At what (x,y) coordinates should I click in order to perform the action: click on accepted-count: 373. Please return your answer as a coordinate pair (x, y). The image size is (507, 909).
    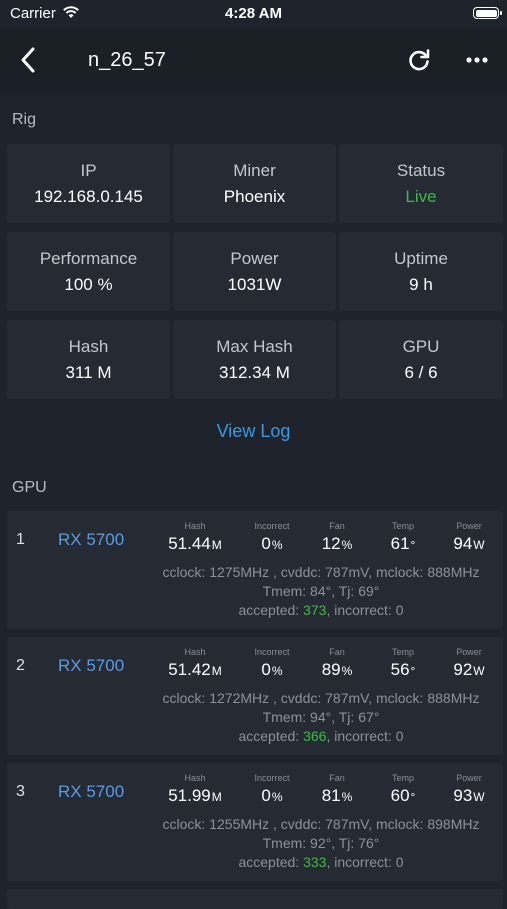
    Looking at the image, I should click on (315, 610).